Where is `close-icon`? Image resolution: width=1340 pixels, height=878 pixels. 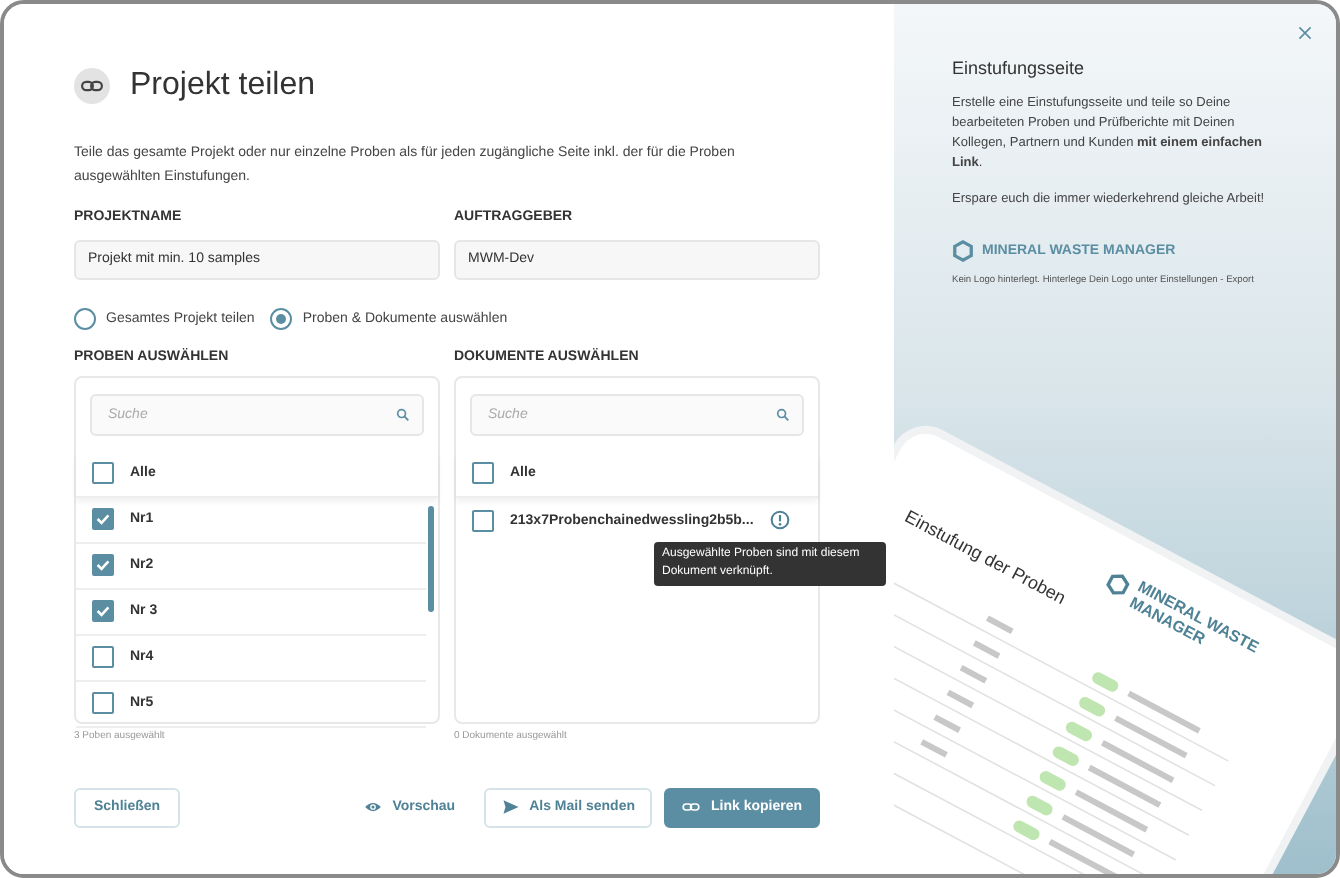
close-icon is located at coordinates (1305, 33).